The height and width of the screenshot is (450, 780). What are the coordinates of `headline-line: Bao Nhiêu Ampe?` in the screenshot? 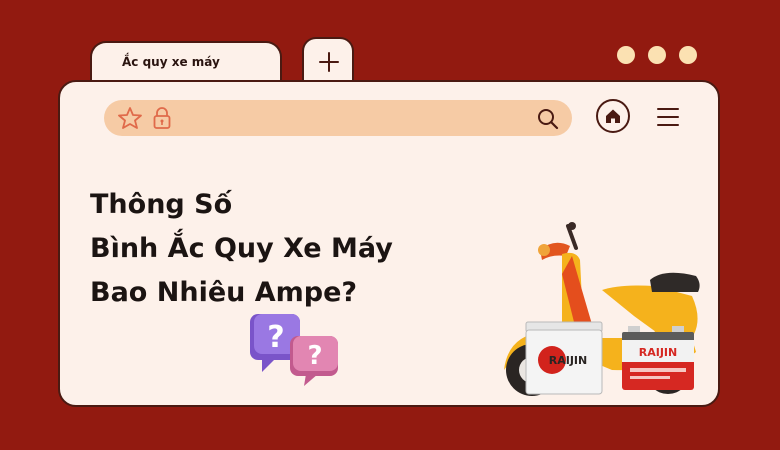 It's located at (224, 292).